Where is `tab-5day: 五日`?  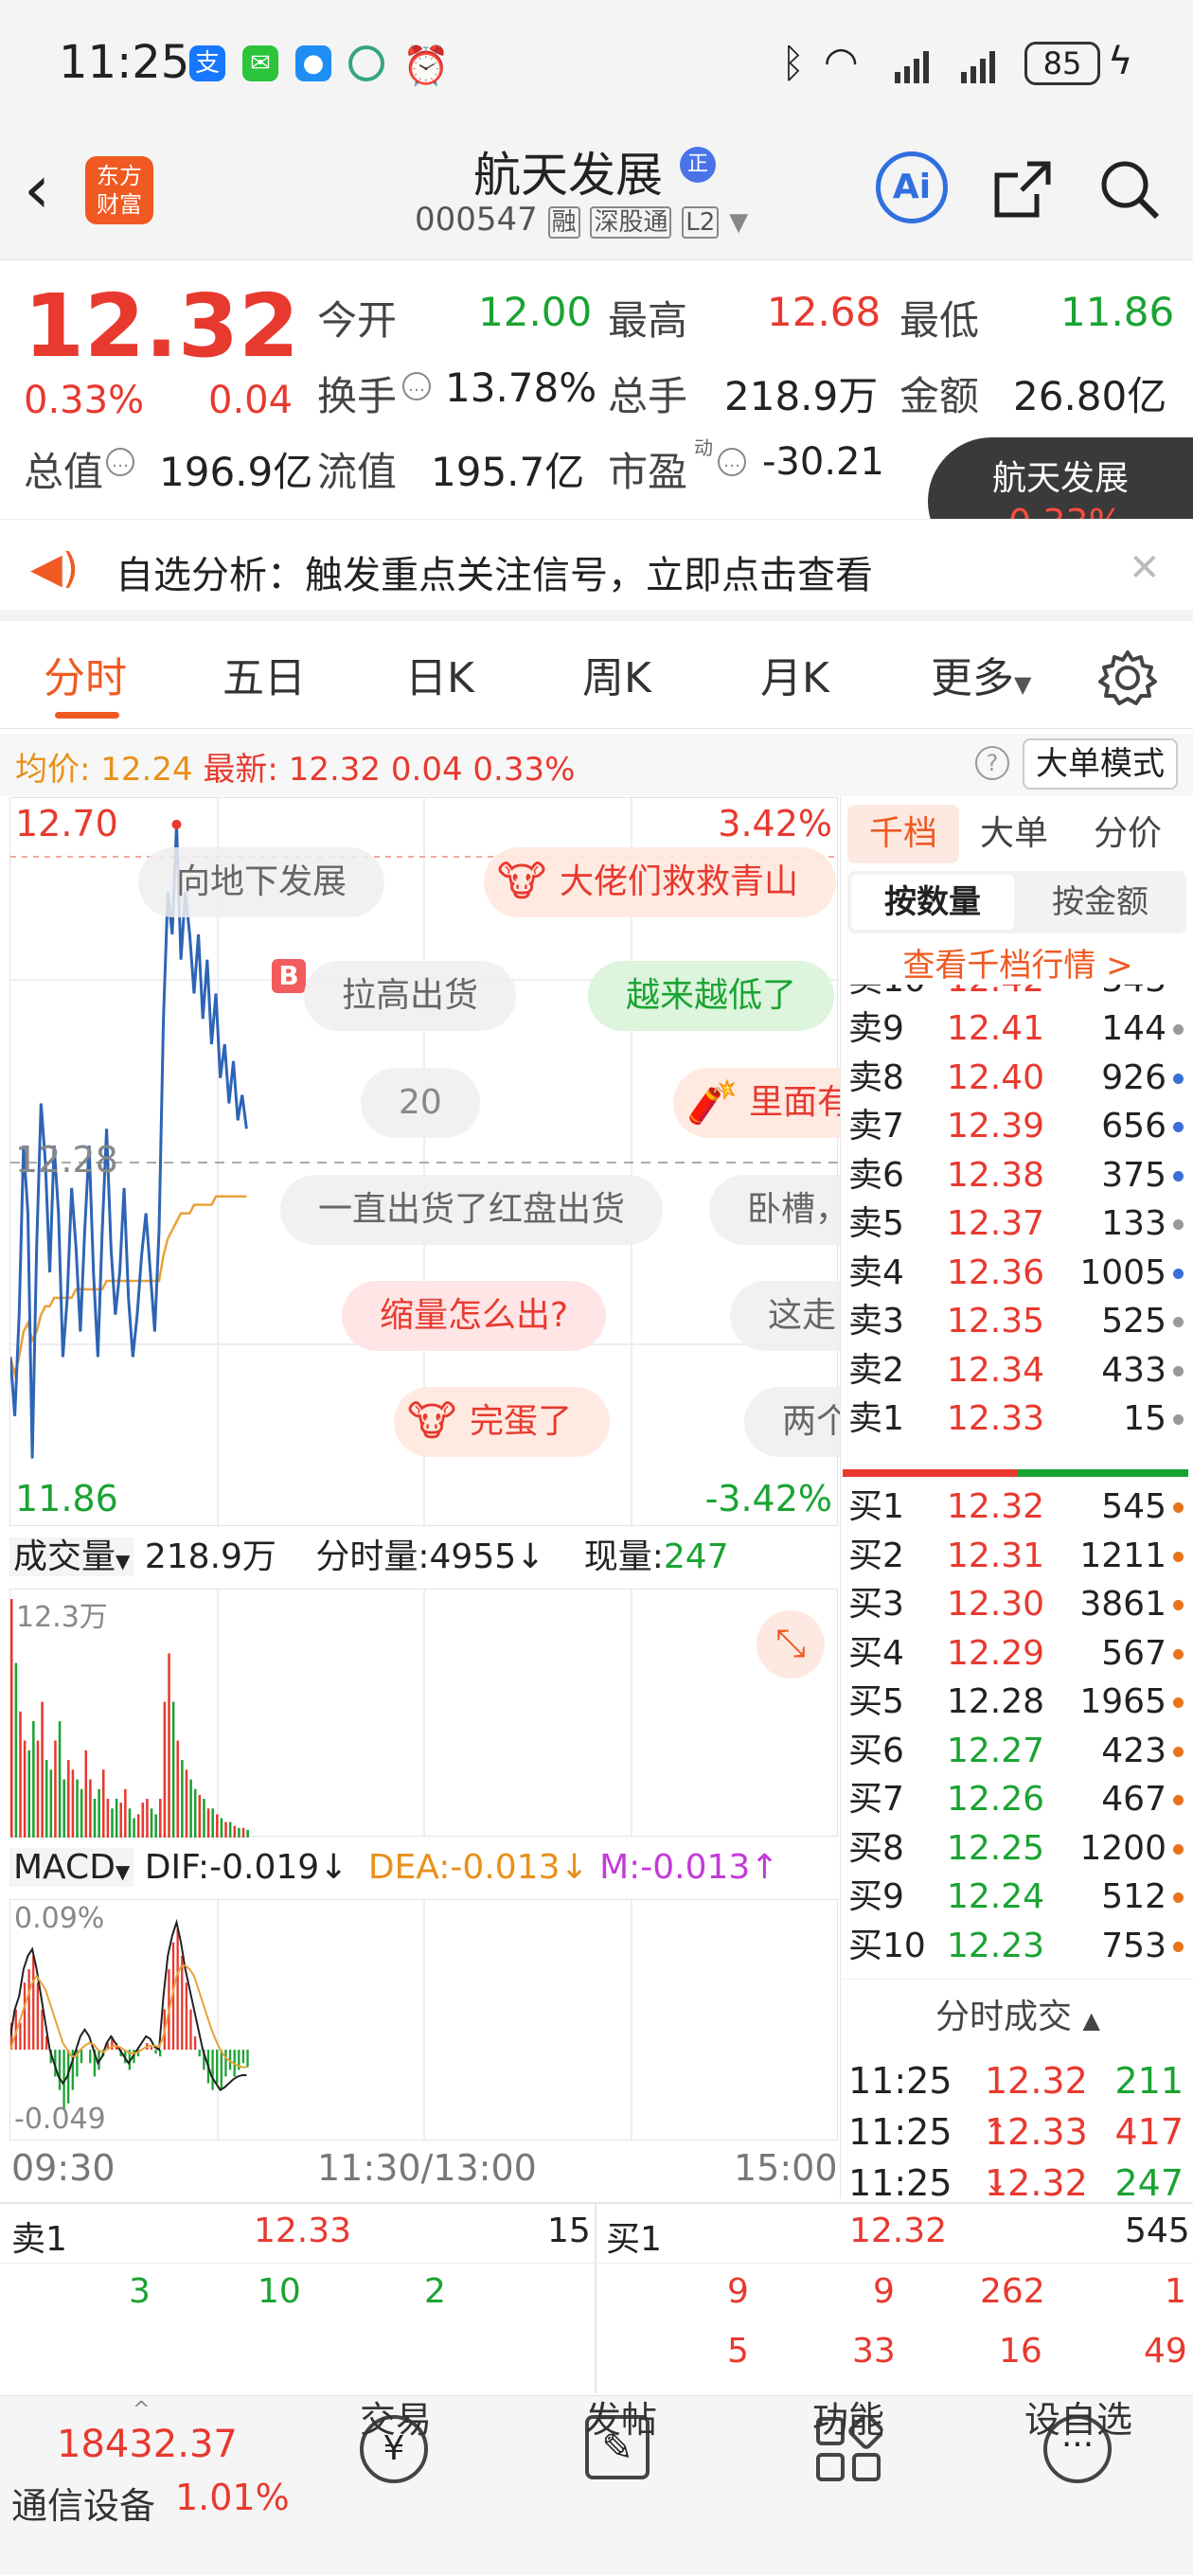
tab-5day: 五日 is located at coordinates (264, 674).